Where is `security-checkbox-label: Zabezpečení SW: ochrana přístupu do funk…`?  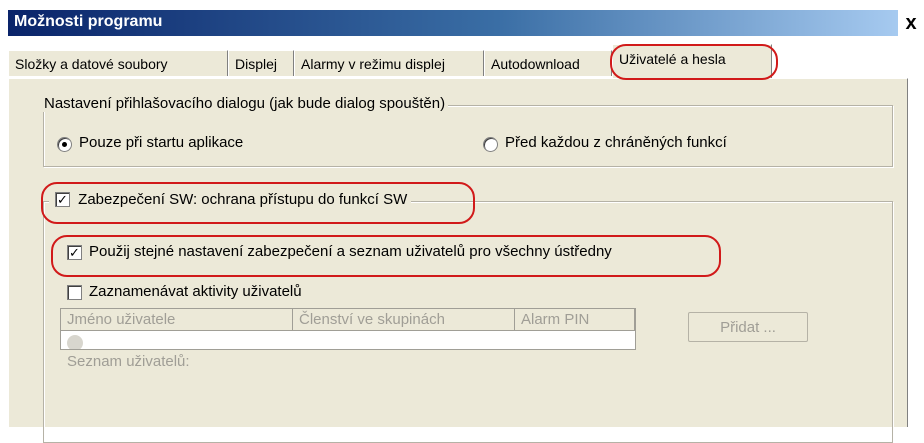
security-checkbox-label: Zabezpečení SW: ochrana přístupu do funk… is located at coordinates (242, 199).